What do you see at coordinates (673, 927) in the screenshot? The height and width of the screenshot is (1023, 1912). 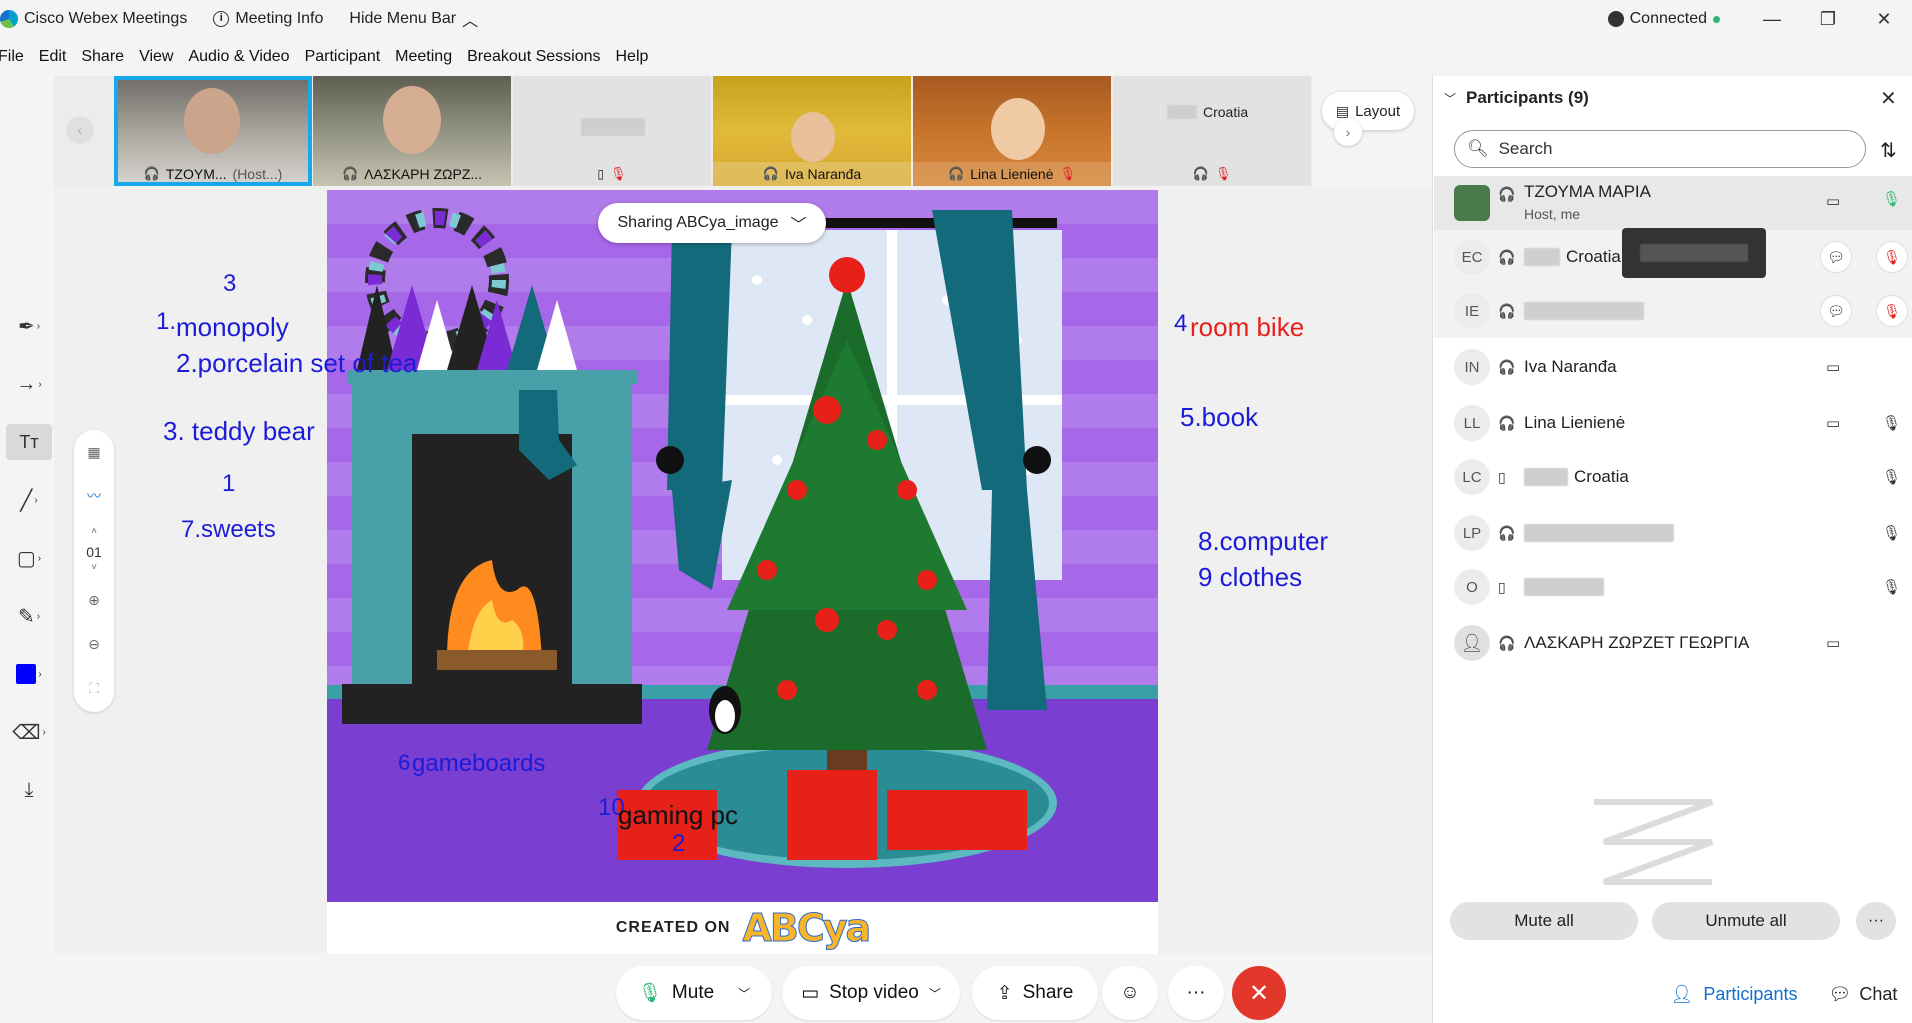 I see `created-on-label: CREATED ON` at bounding box center [673, 927].